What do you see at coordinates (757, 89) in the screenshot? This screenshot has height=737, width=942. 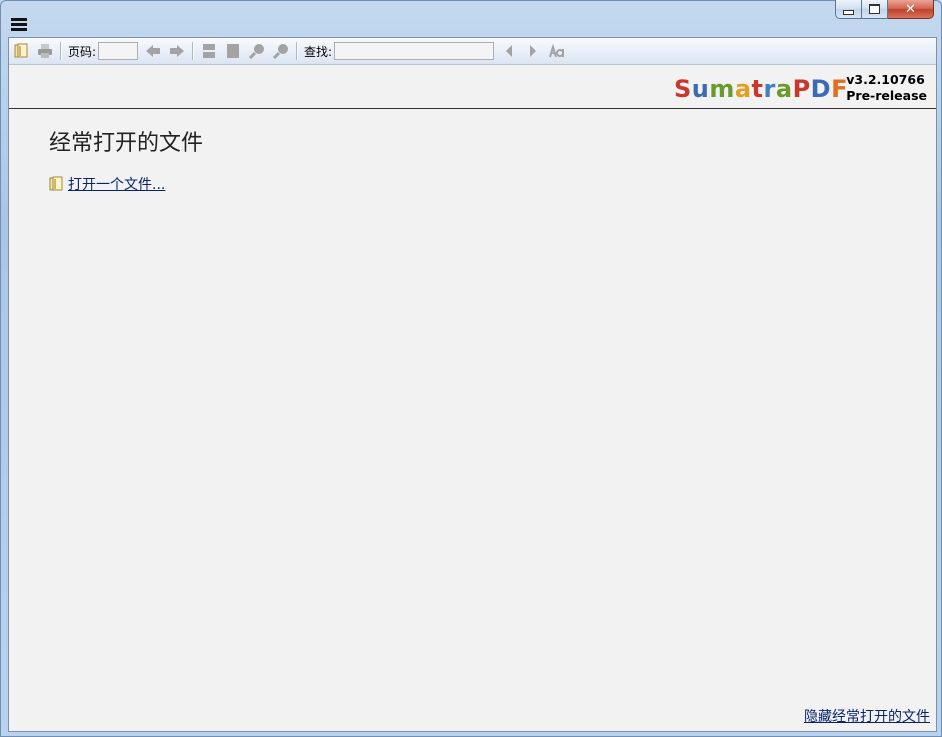 I see `logo-letter: t` at bounding box center [757, 89].